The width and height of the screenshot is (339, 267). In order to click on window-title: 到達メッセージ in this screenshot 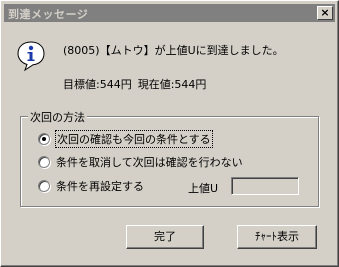, I will do `click(48, 14)`.